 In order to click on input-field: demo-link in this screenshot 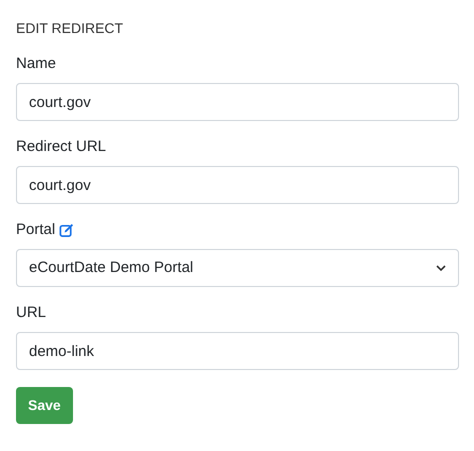, I will do `click(237, 351)`.